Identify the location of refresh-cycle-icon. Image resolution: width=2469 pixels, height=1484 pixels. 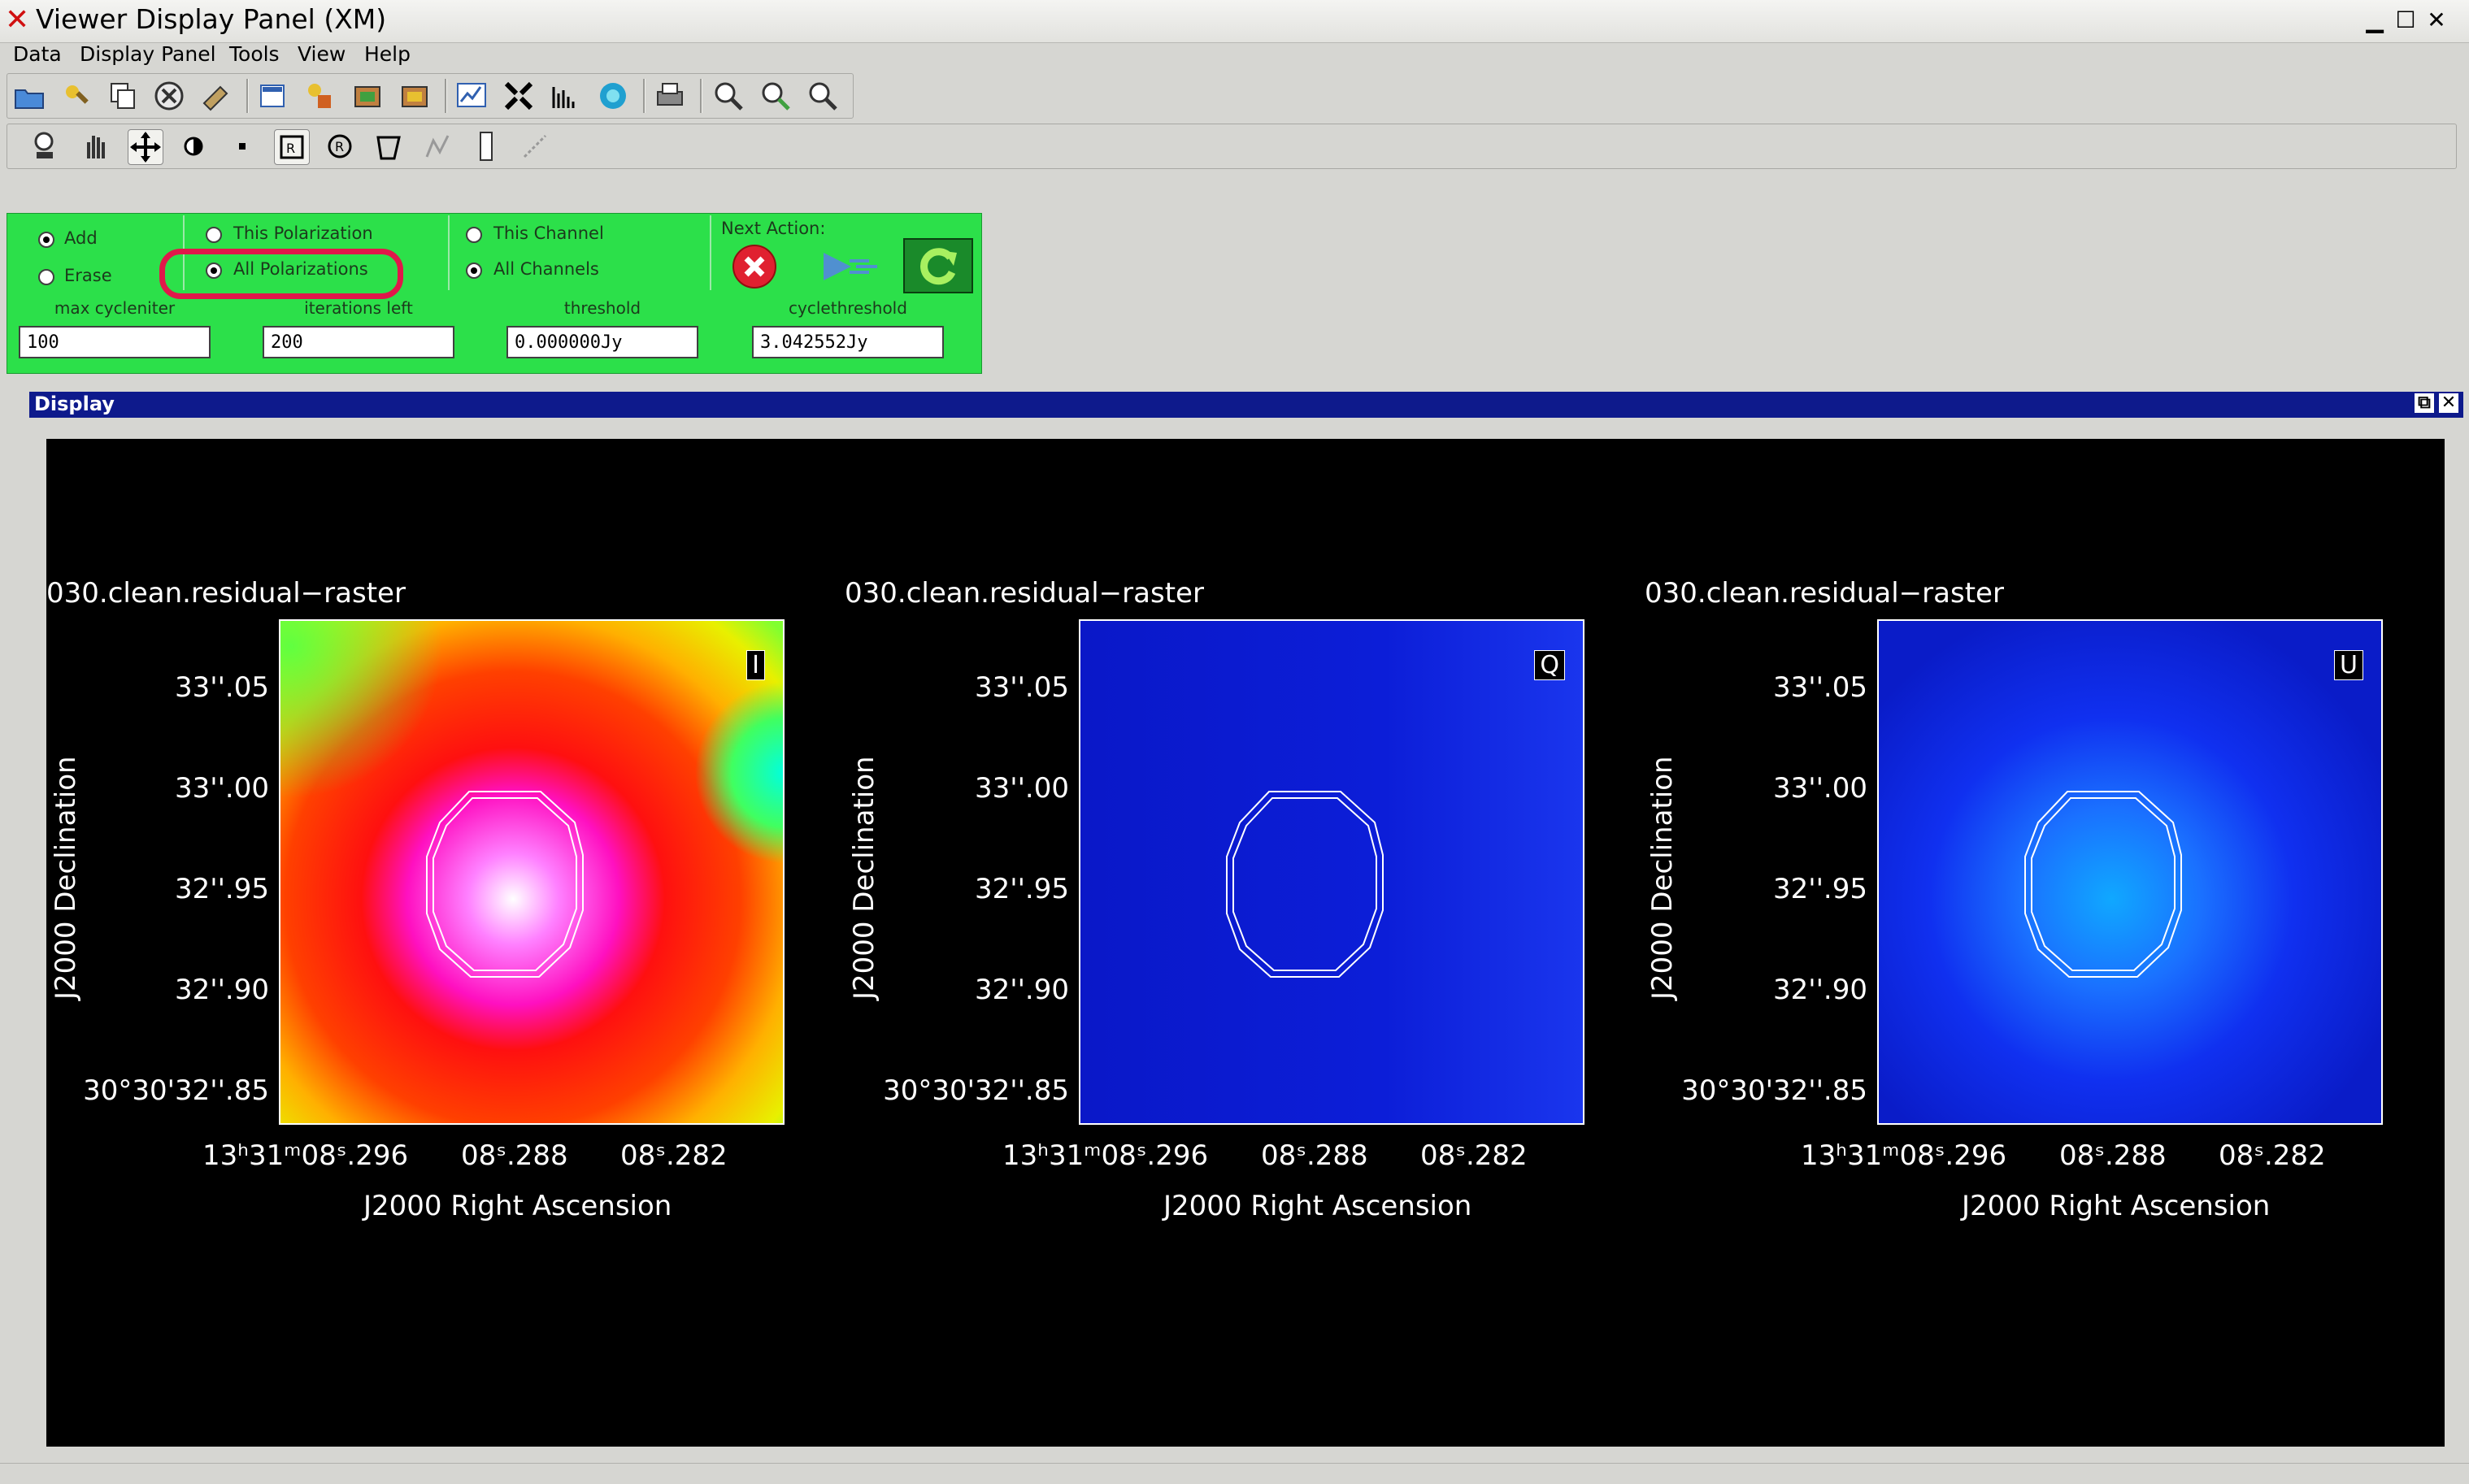
(938, 265).